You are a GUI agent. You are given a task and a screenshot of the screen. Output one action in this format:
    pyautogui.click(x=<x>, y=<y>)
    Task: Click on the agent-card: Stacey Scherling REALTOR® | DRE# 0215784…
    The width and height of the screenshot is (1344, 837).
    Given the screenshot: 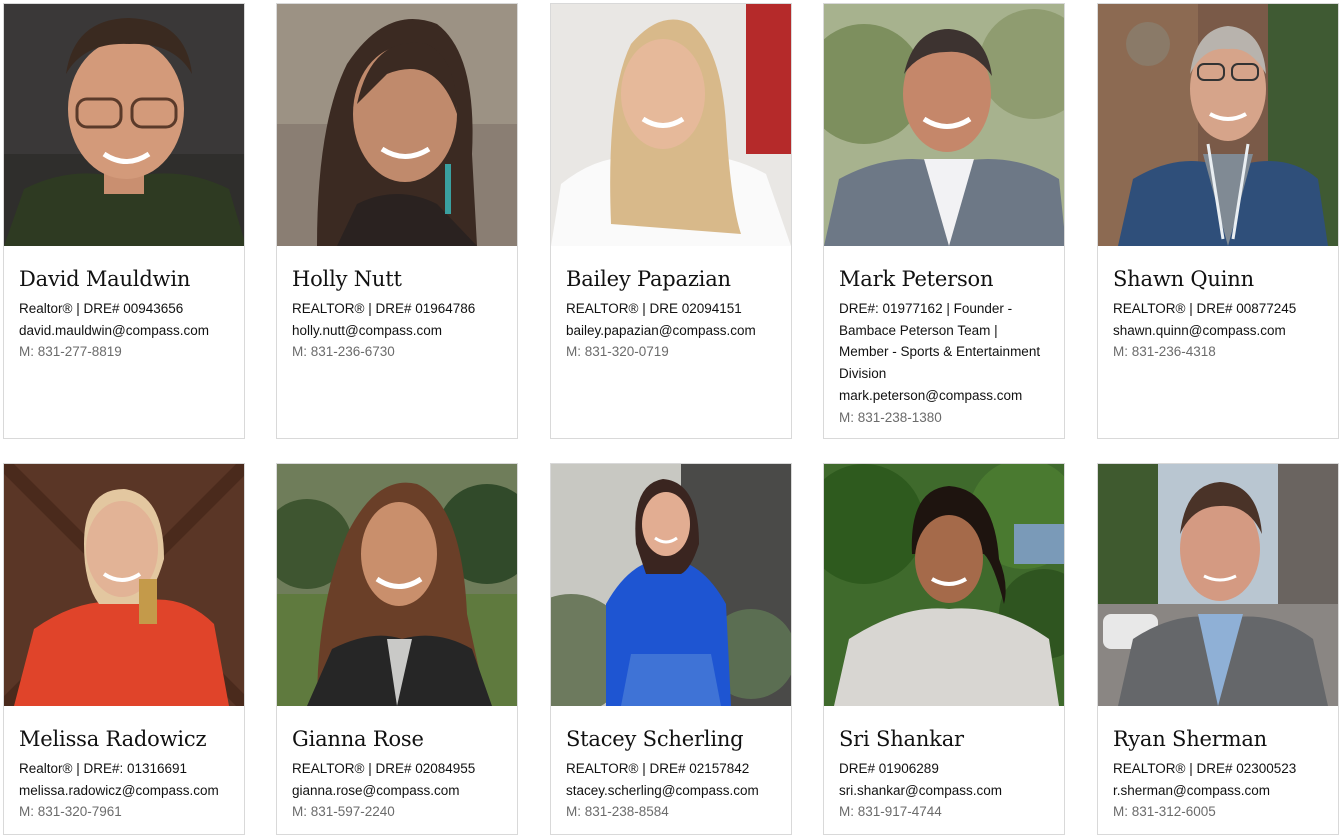 What is the action you would take?
    pyautogui.click(x=671, y=649)
    